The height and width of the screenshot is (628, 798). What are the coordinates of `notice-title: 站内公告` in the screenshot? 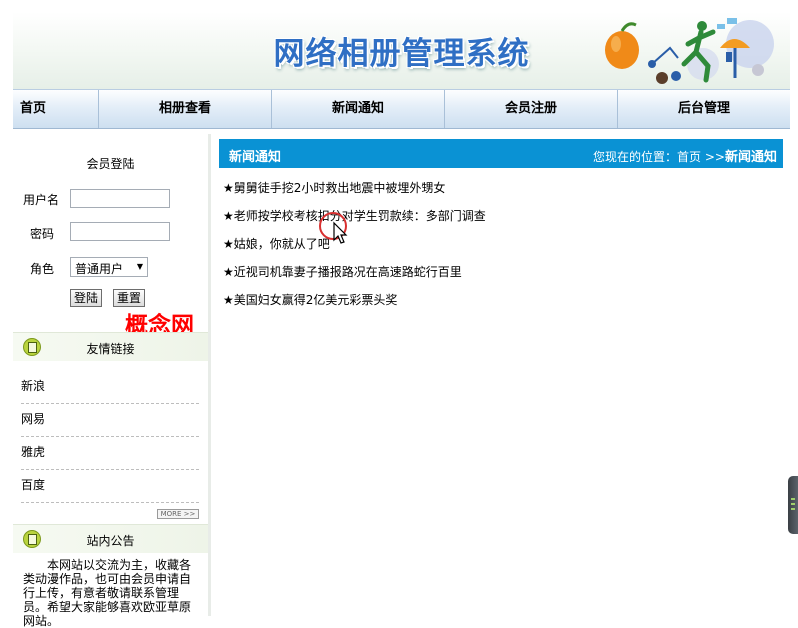 It's located at (110, 541).